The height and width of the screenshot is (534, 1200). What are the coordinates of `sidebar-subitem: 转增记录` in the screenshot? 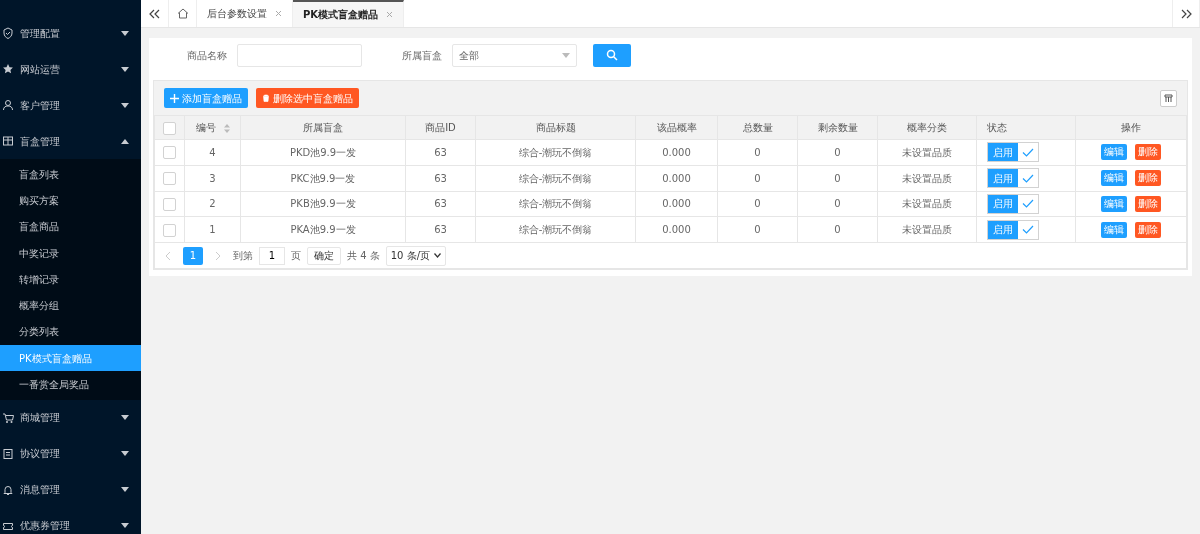 It's located at (70, 279).